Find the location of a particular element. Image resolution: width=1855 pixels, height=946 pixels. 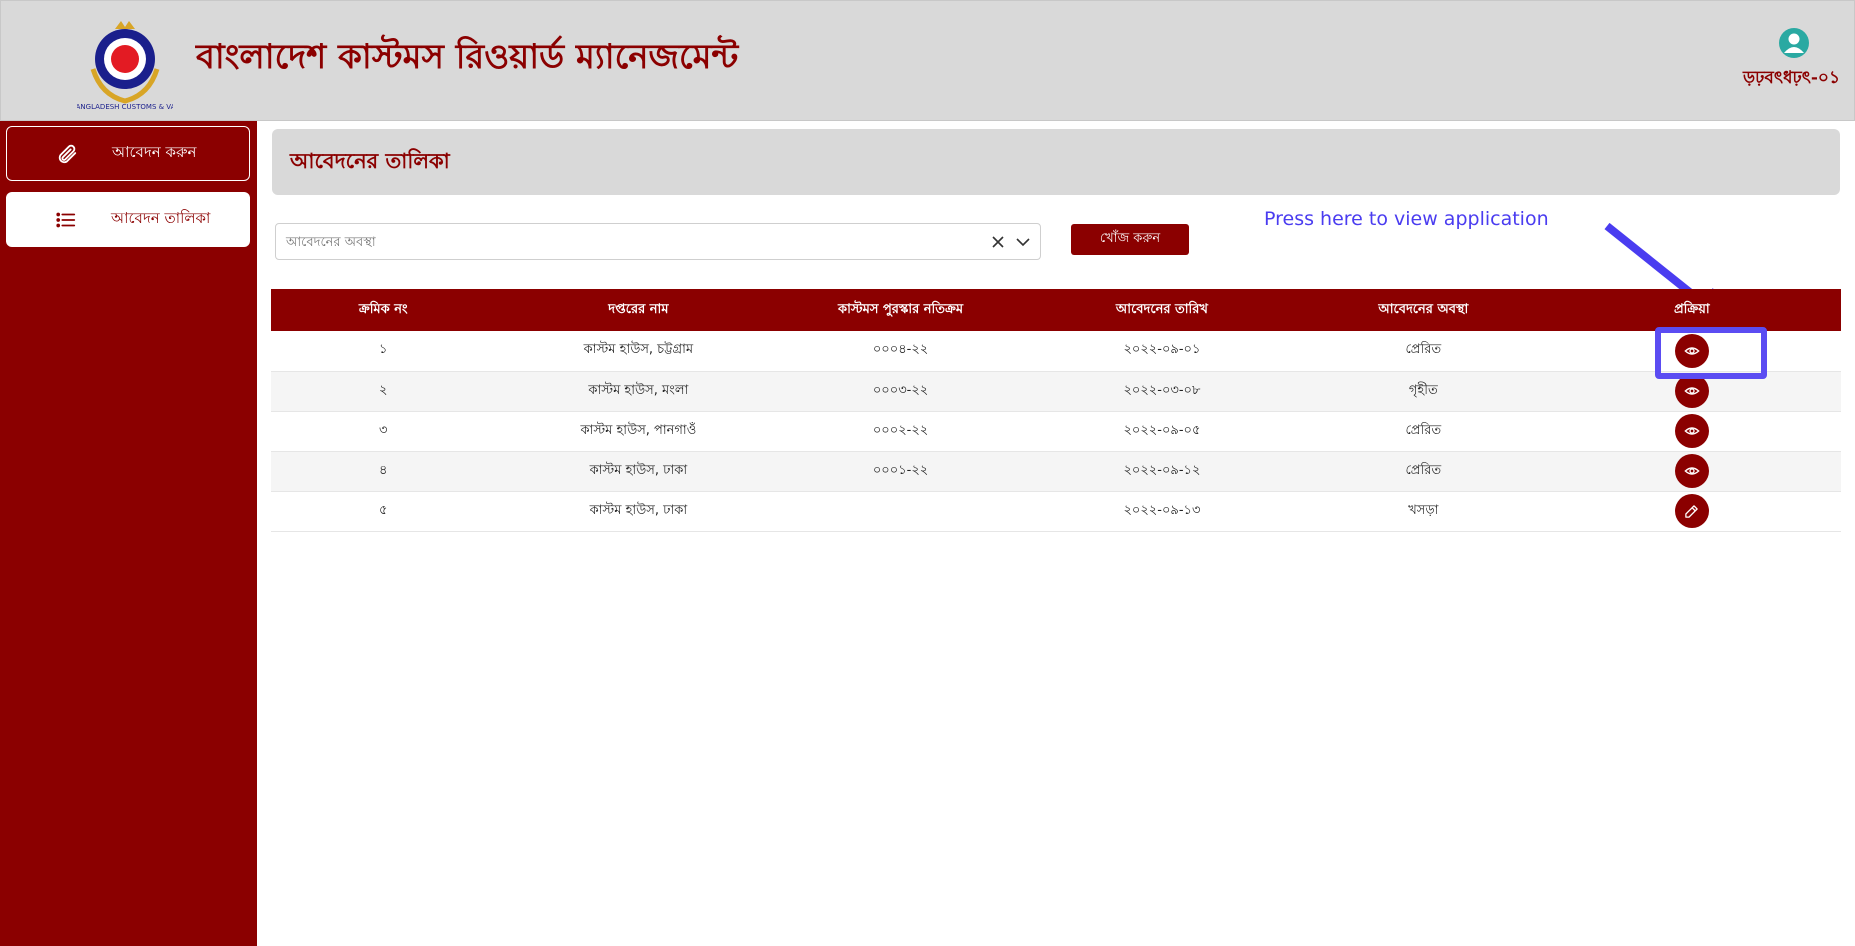

cell-status: খসড়া is located at coordinates (1423, 510).